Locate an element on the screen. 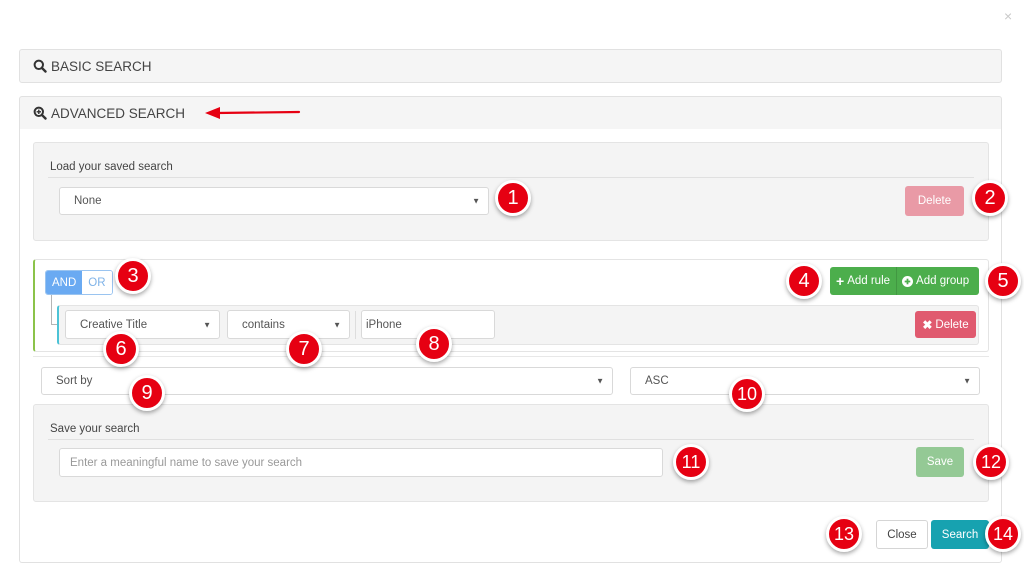  close-label: Close is located at coordinates (902, 534).